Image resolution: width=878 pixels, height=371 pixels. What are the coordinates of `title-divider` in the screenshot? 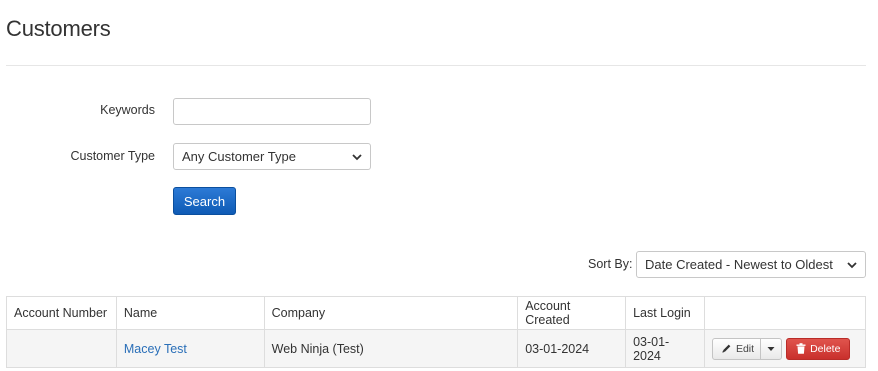 It's located at (436, 65).